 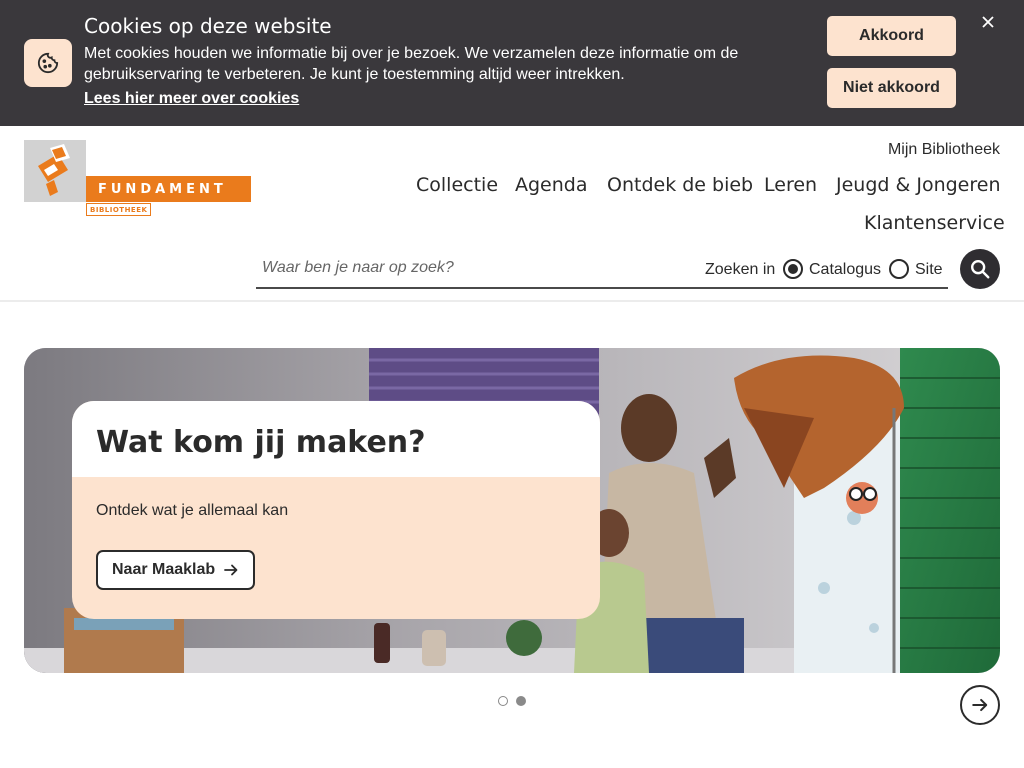 What do you see at coordinates (474, 267) in the screenshot?
I see `search-input` at bounding box center [474, 267].